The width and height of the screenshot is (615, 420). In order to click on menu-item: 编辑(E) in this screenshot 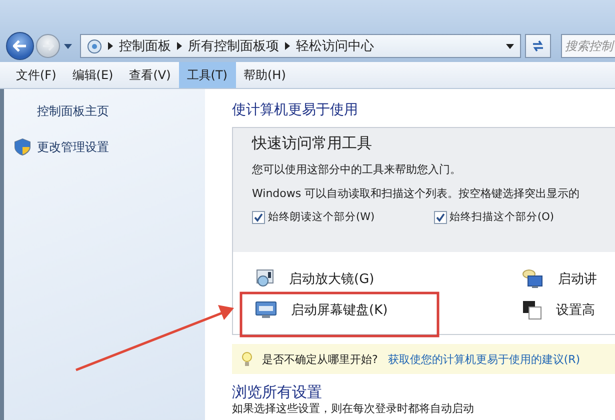, I will do `click(93, 75)`.